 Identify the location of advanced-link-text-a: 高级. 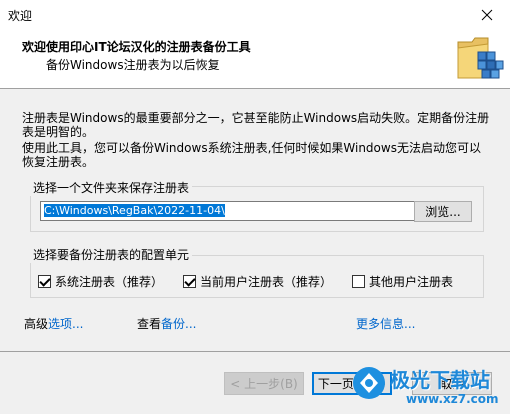
(36, 324).